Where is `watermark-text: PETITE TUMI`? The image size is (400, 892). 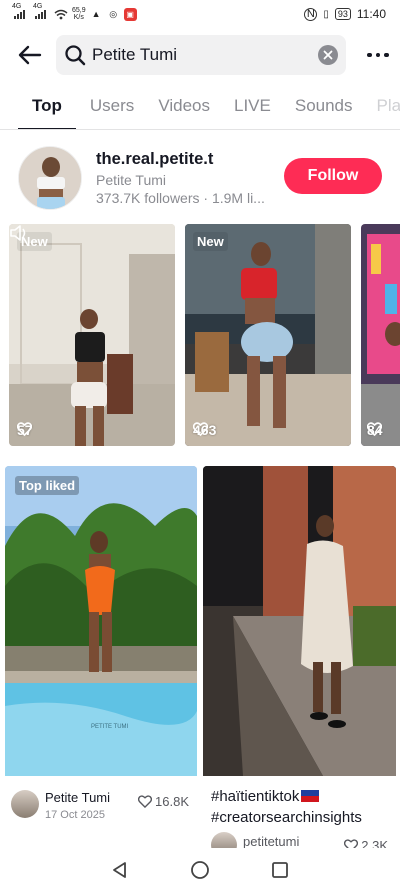
watermark-text: PETITE TUMI is located at coordinates (110, 727).